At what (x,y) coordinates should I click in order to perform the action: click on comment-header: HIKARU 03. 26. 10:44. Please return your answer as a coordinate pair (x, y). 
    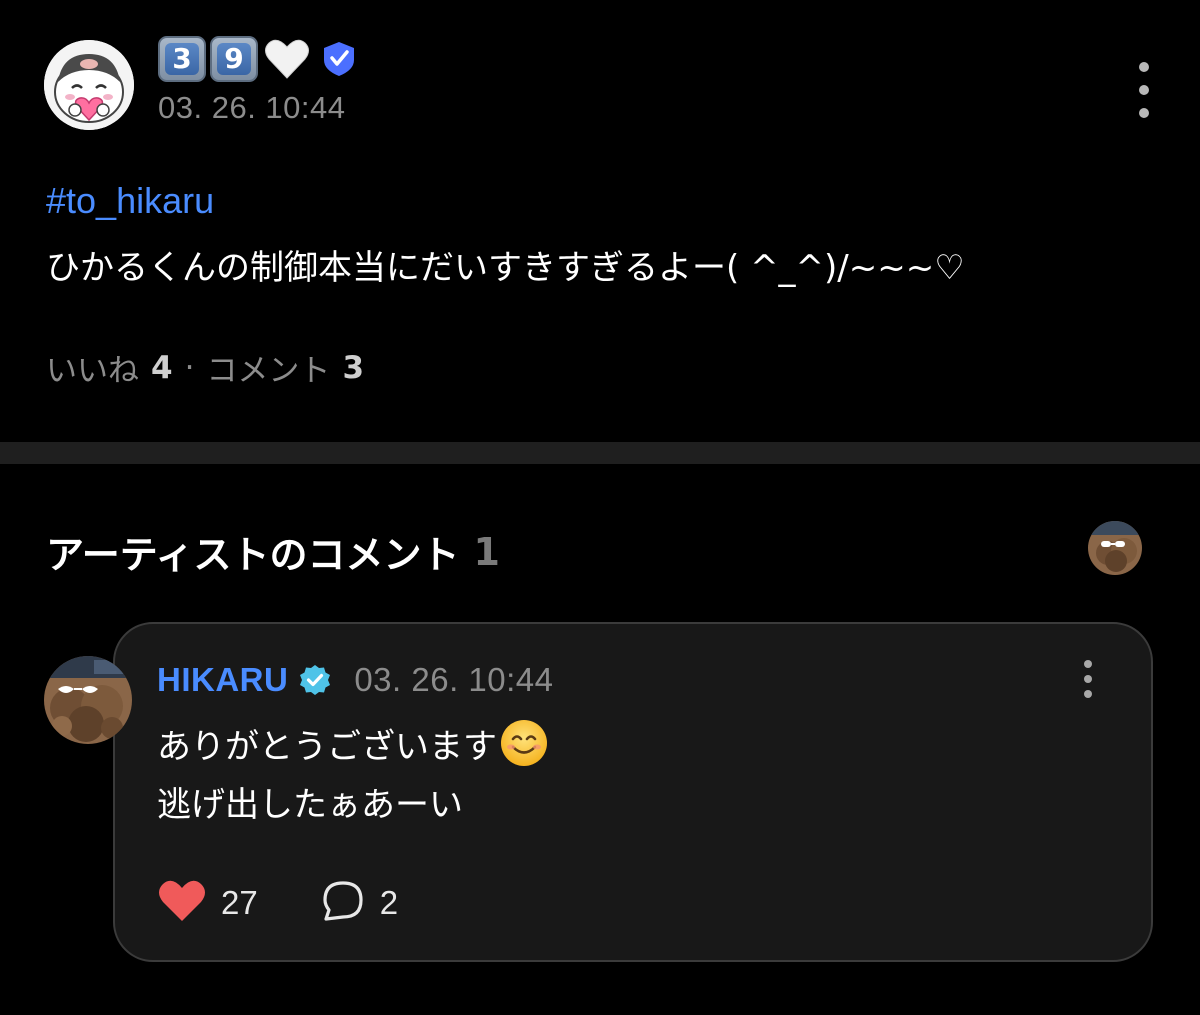
    Looking at the image, I should click on (355, 680).